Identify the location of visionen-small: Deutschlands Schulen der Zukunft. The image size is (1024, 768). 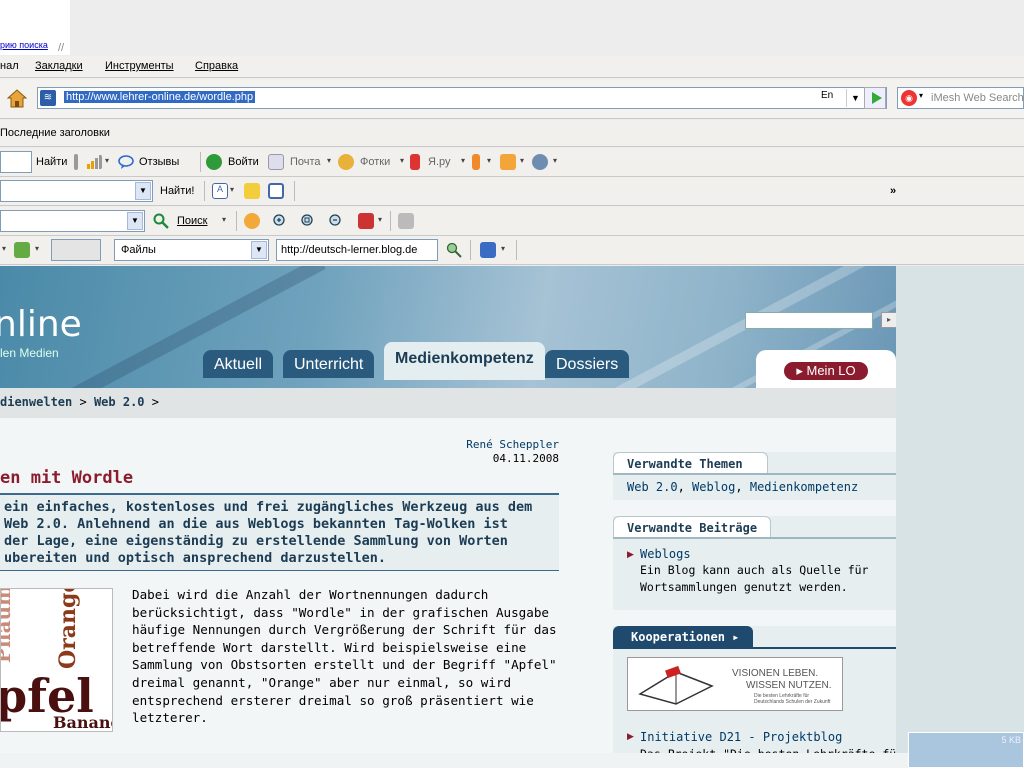
(792, 702).